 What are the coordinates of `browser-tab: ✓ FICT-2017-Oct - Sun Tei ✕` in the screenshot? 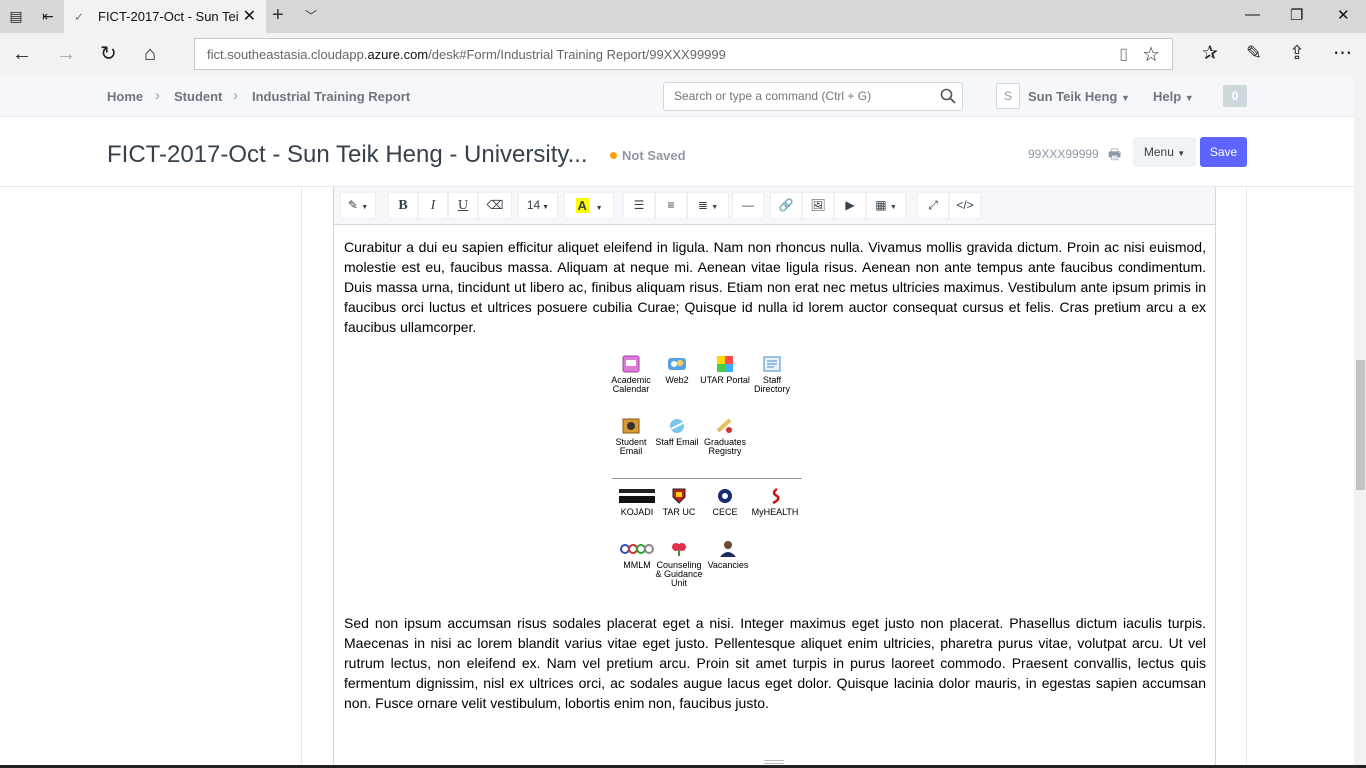 It's located at (165, 16).